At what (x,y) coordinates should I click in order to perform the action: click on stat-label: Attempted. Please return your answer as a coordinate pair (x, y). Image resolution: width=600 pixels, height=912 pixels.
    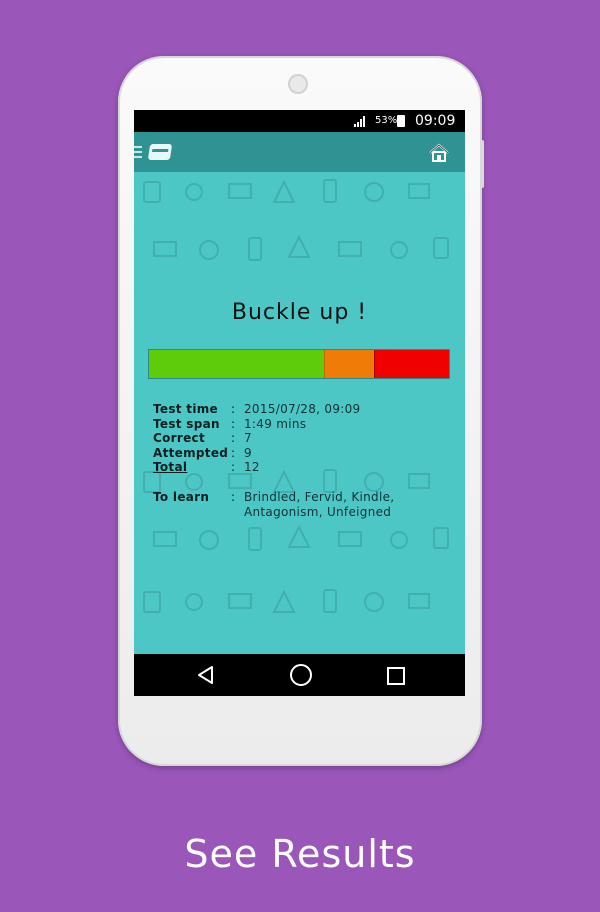
    Looking at the image, I should click on (191, 452).